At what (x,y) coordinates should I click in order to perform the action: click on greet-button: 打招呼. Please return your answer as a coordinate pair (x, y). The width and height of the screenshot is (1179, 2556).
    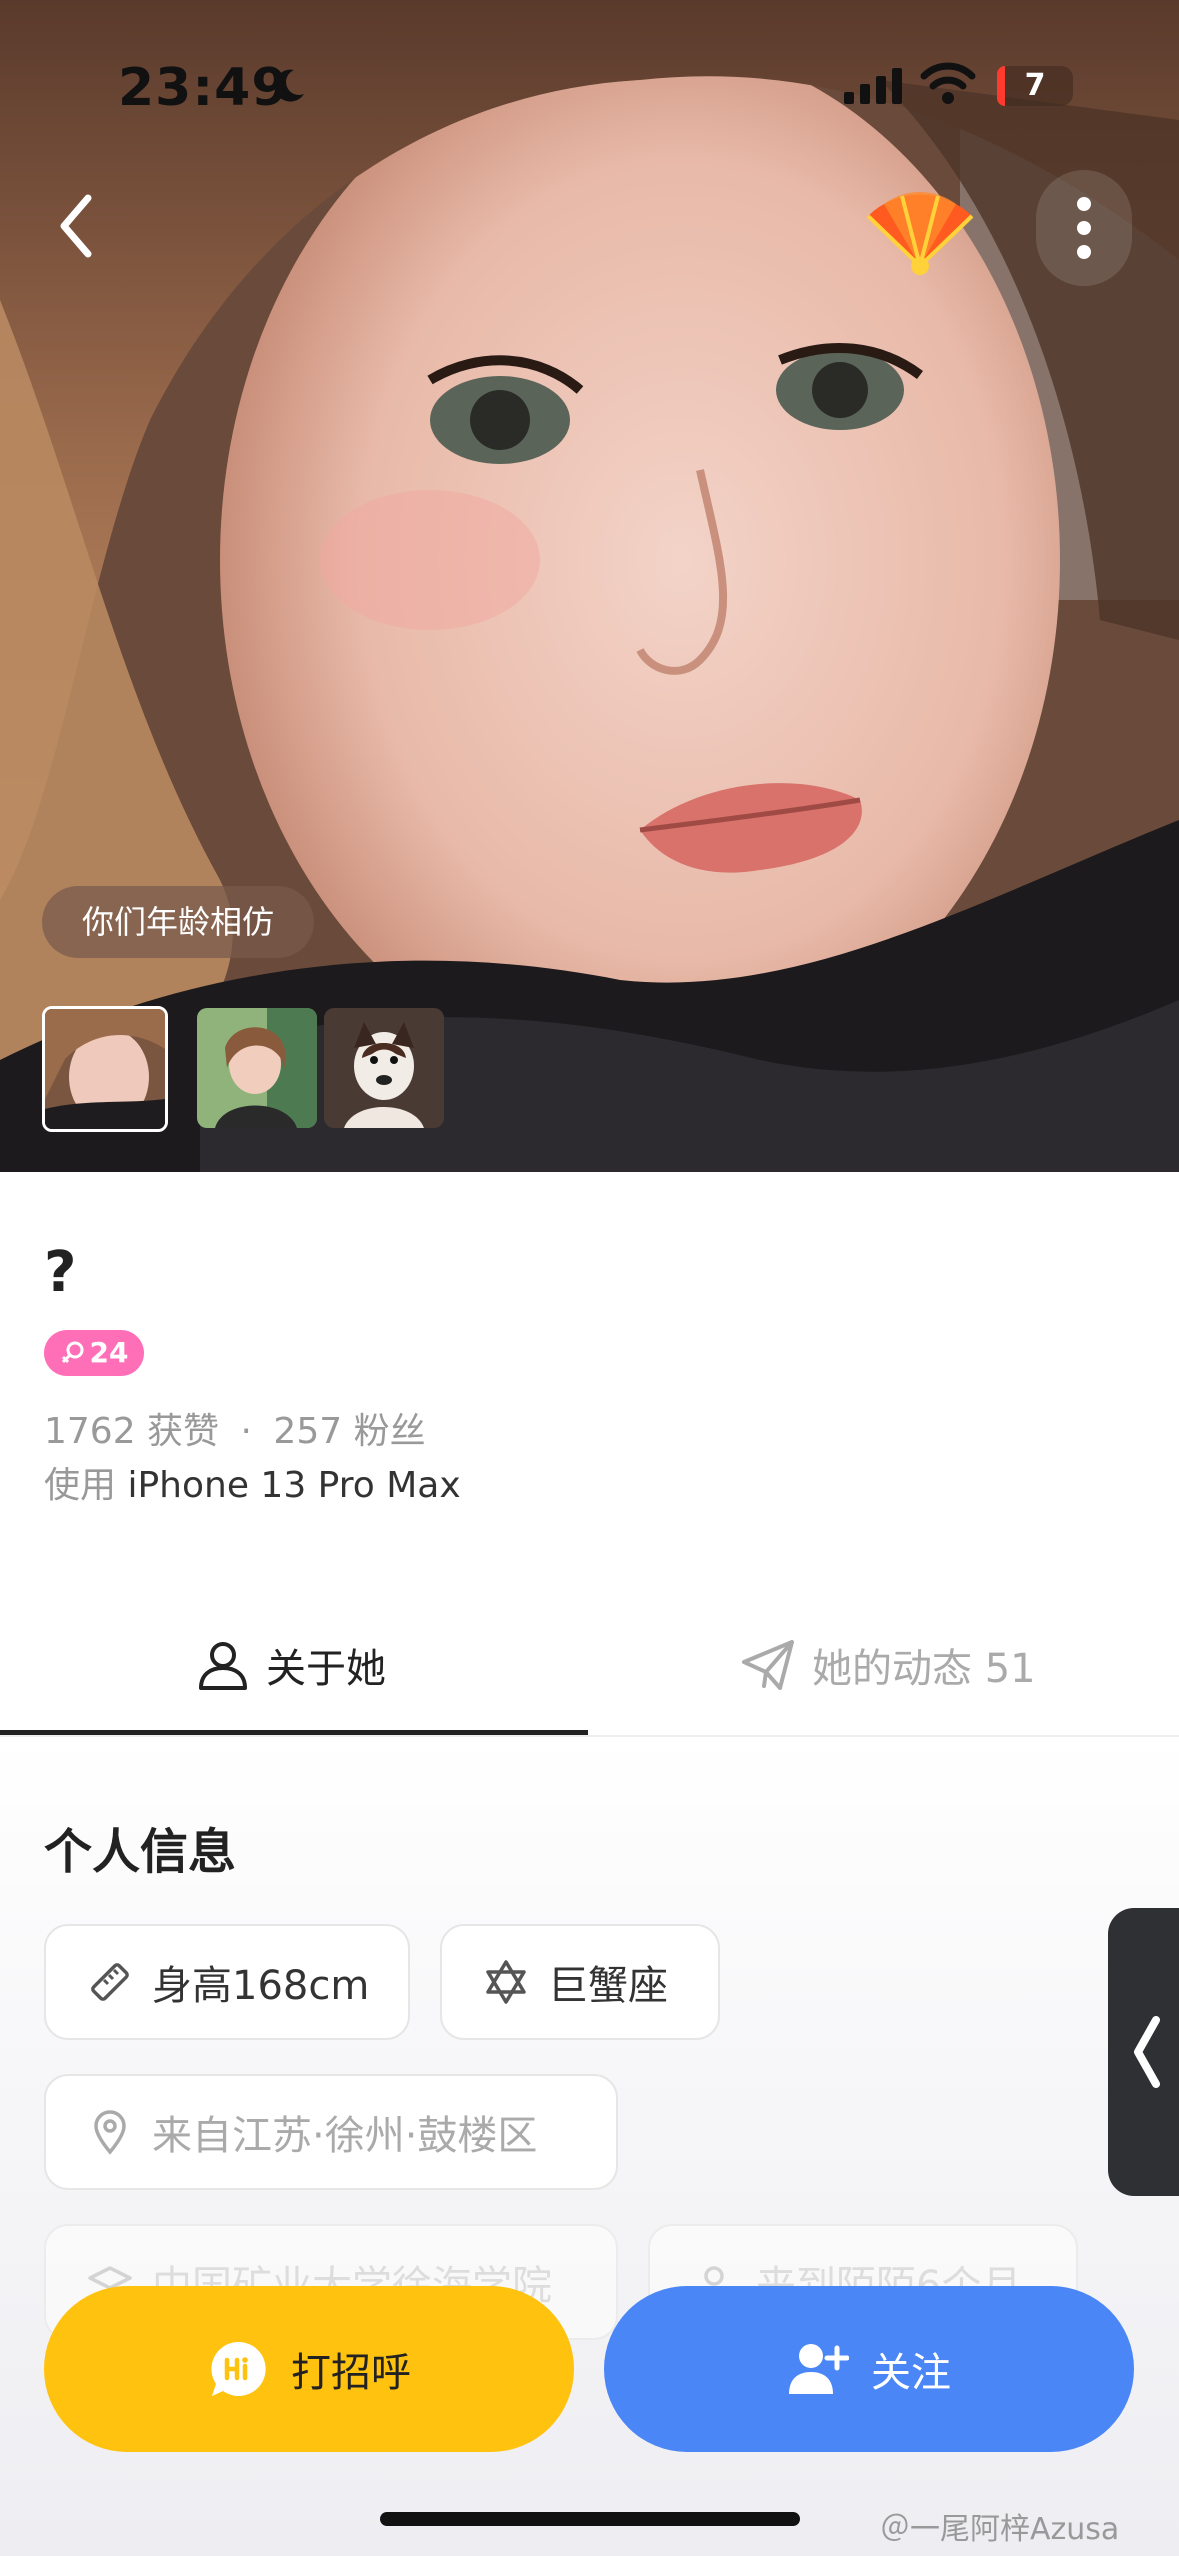
    Looking at the image, I should click on (309, 2369).